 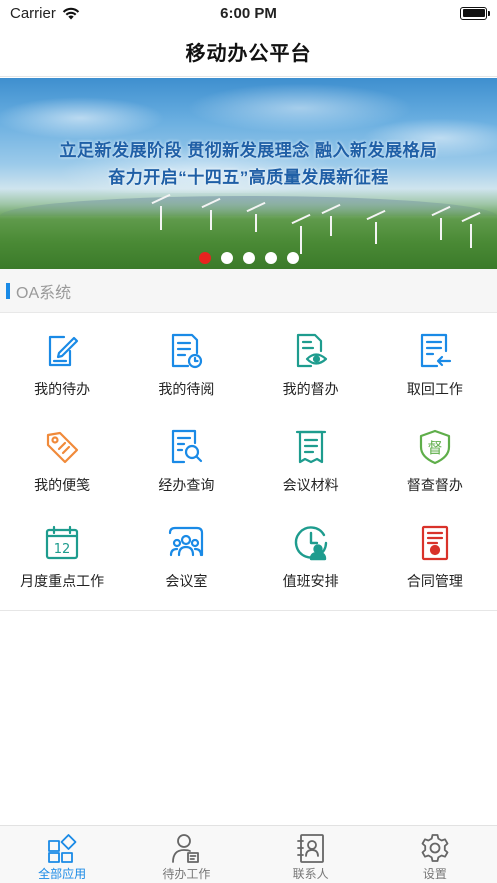 I want to click on battery-icon, so click(x=475, y=13).